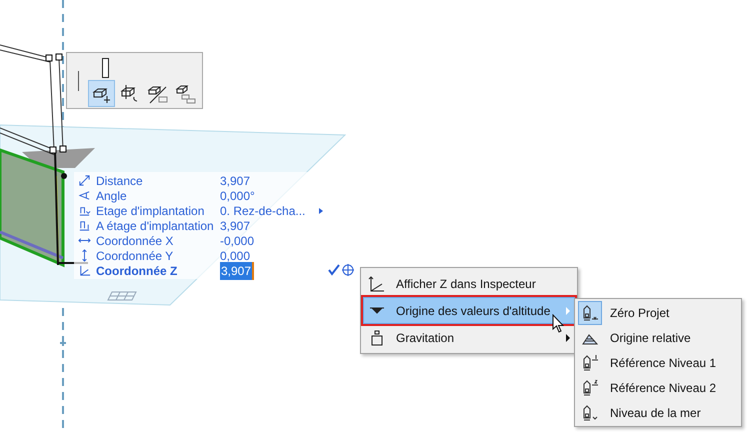 This screenshot has width=749, height=434. I want to click on tracker-label: Etage d'implantation, so click(151, 211).